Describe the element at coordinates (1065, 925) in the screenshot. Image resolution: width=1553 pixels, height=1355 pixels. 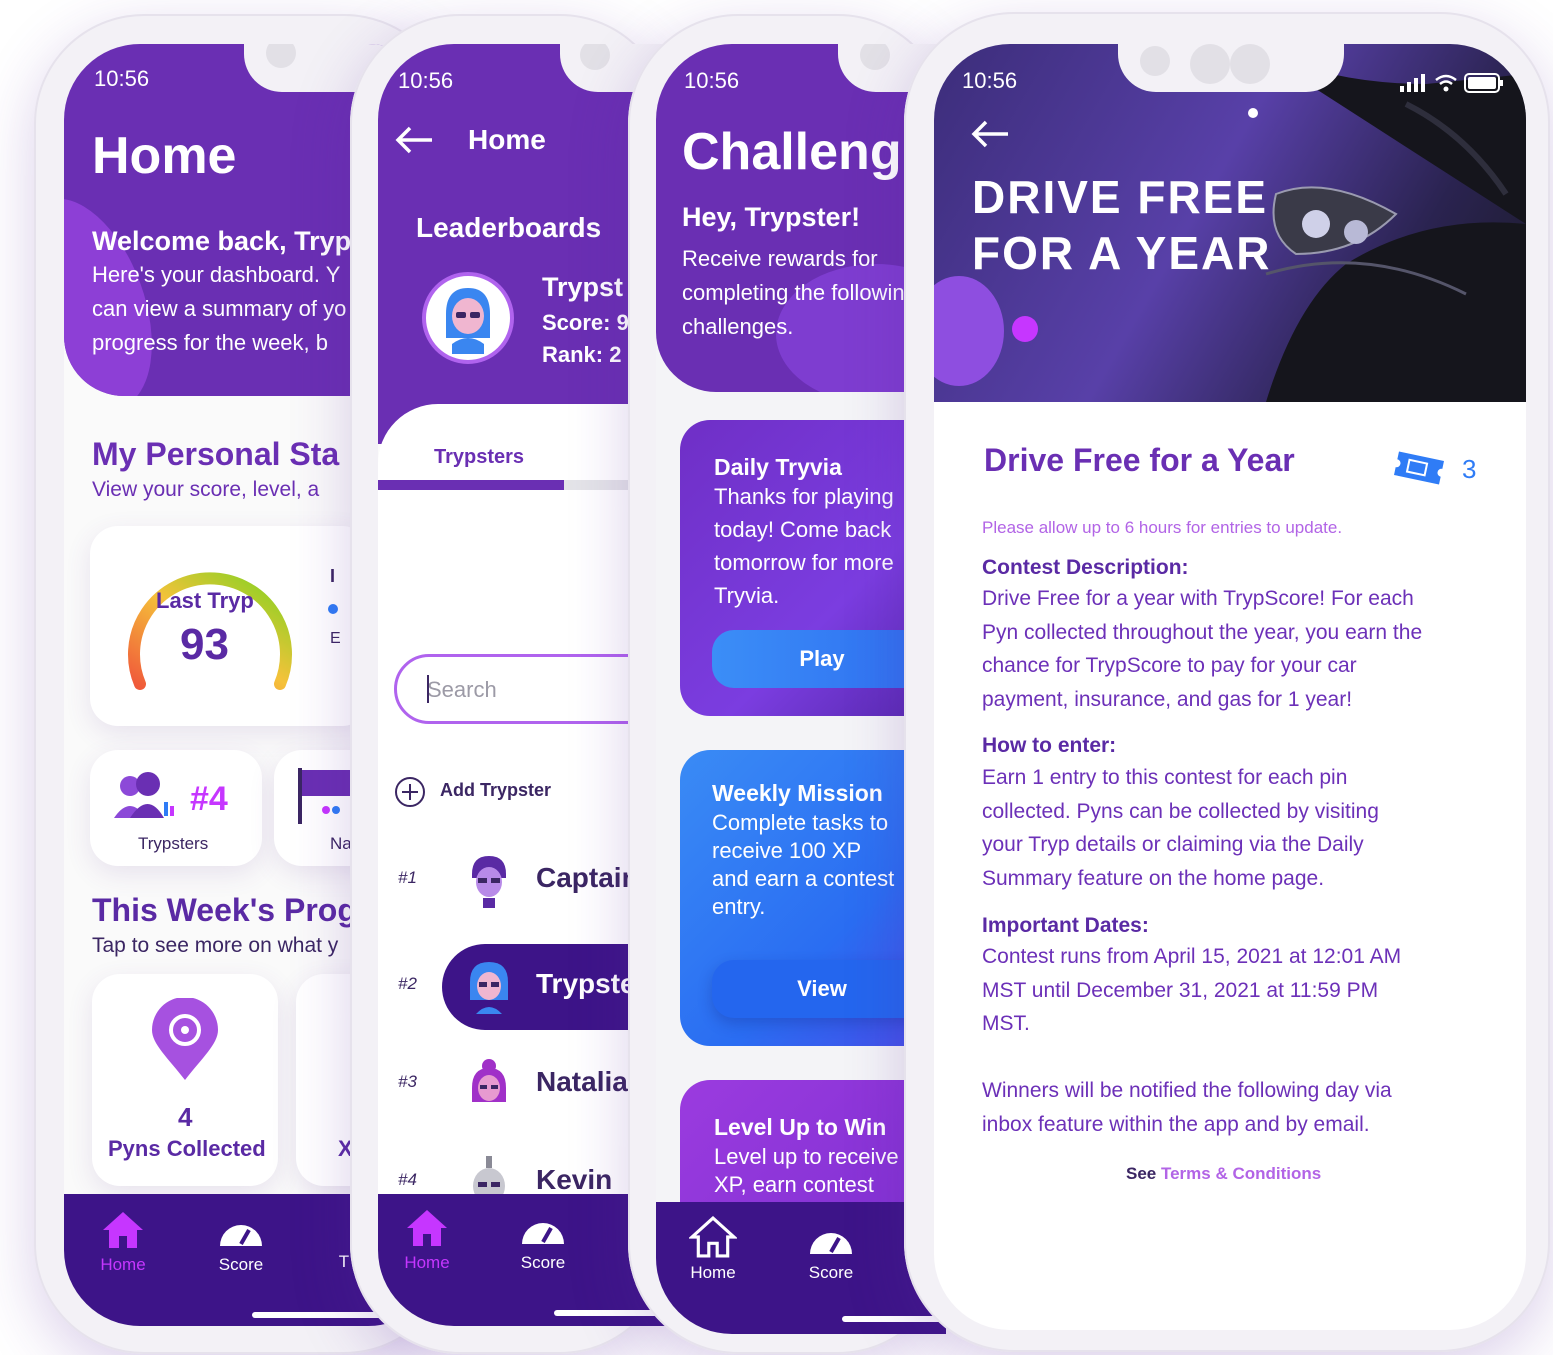
I see `section-heading: Important Dates:` at that location.